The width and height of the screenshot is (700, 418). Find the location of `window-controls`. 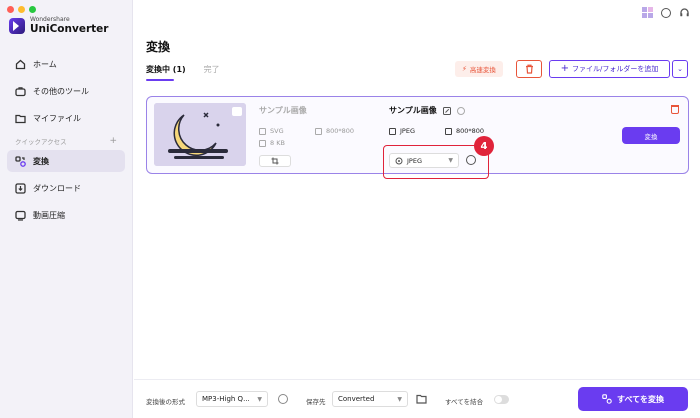

window-controls is located at coordinates (21, 9).